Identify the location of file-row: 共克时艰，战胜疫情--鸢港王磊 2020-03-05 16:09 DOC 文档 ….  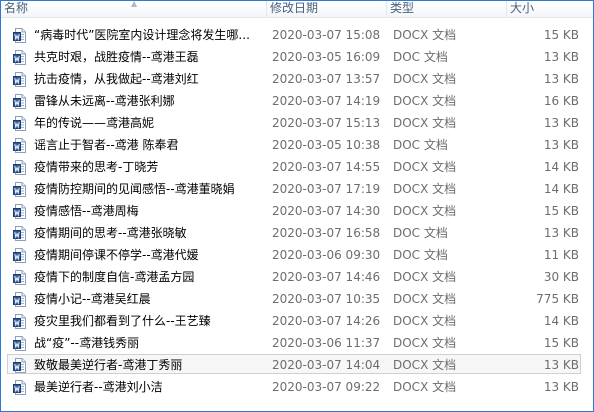
(297, 57).